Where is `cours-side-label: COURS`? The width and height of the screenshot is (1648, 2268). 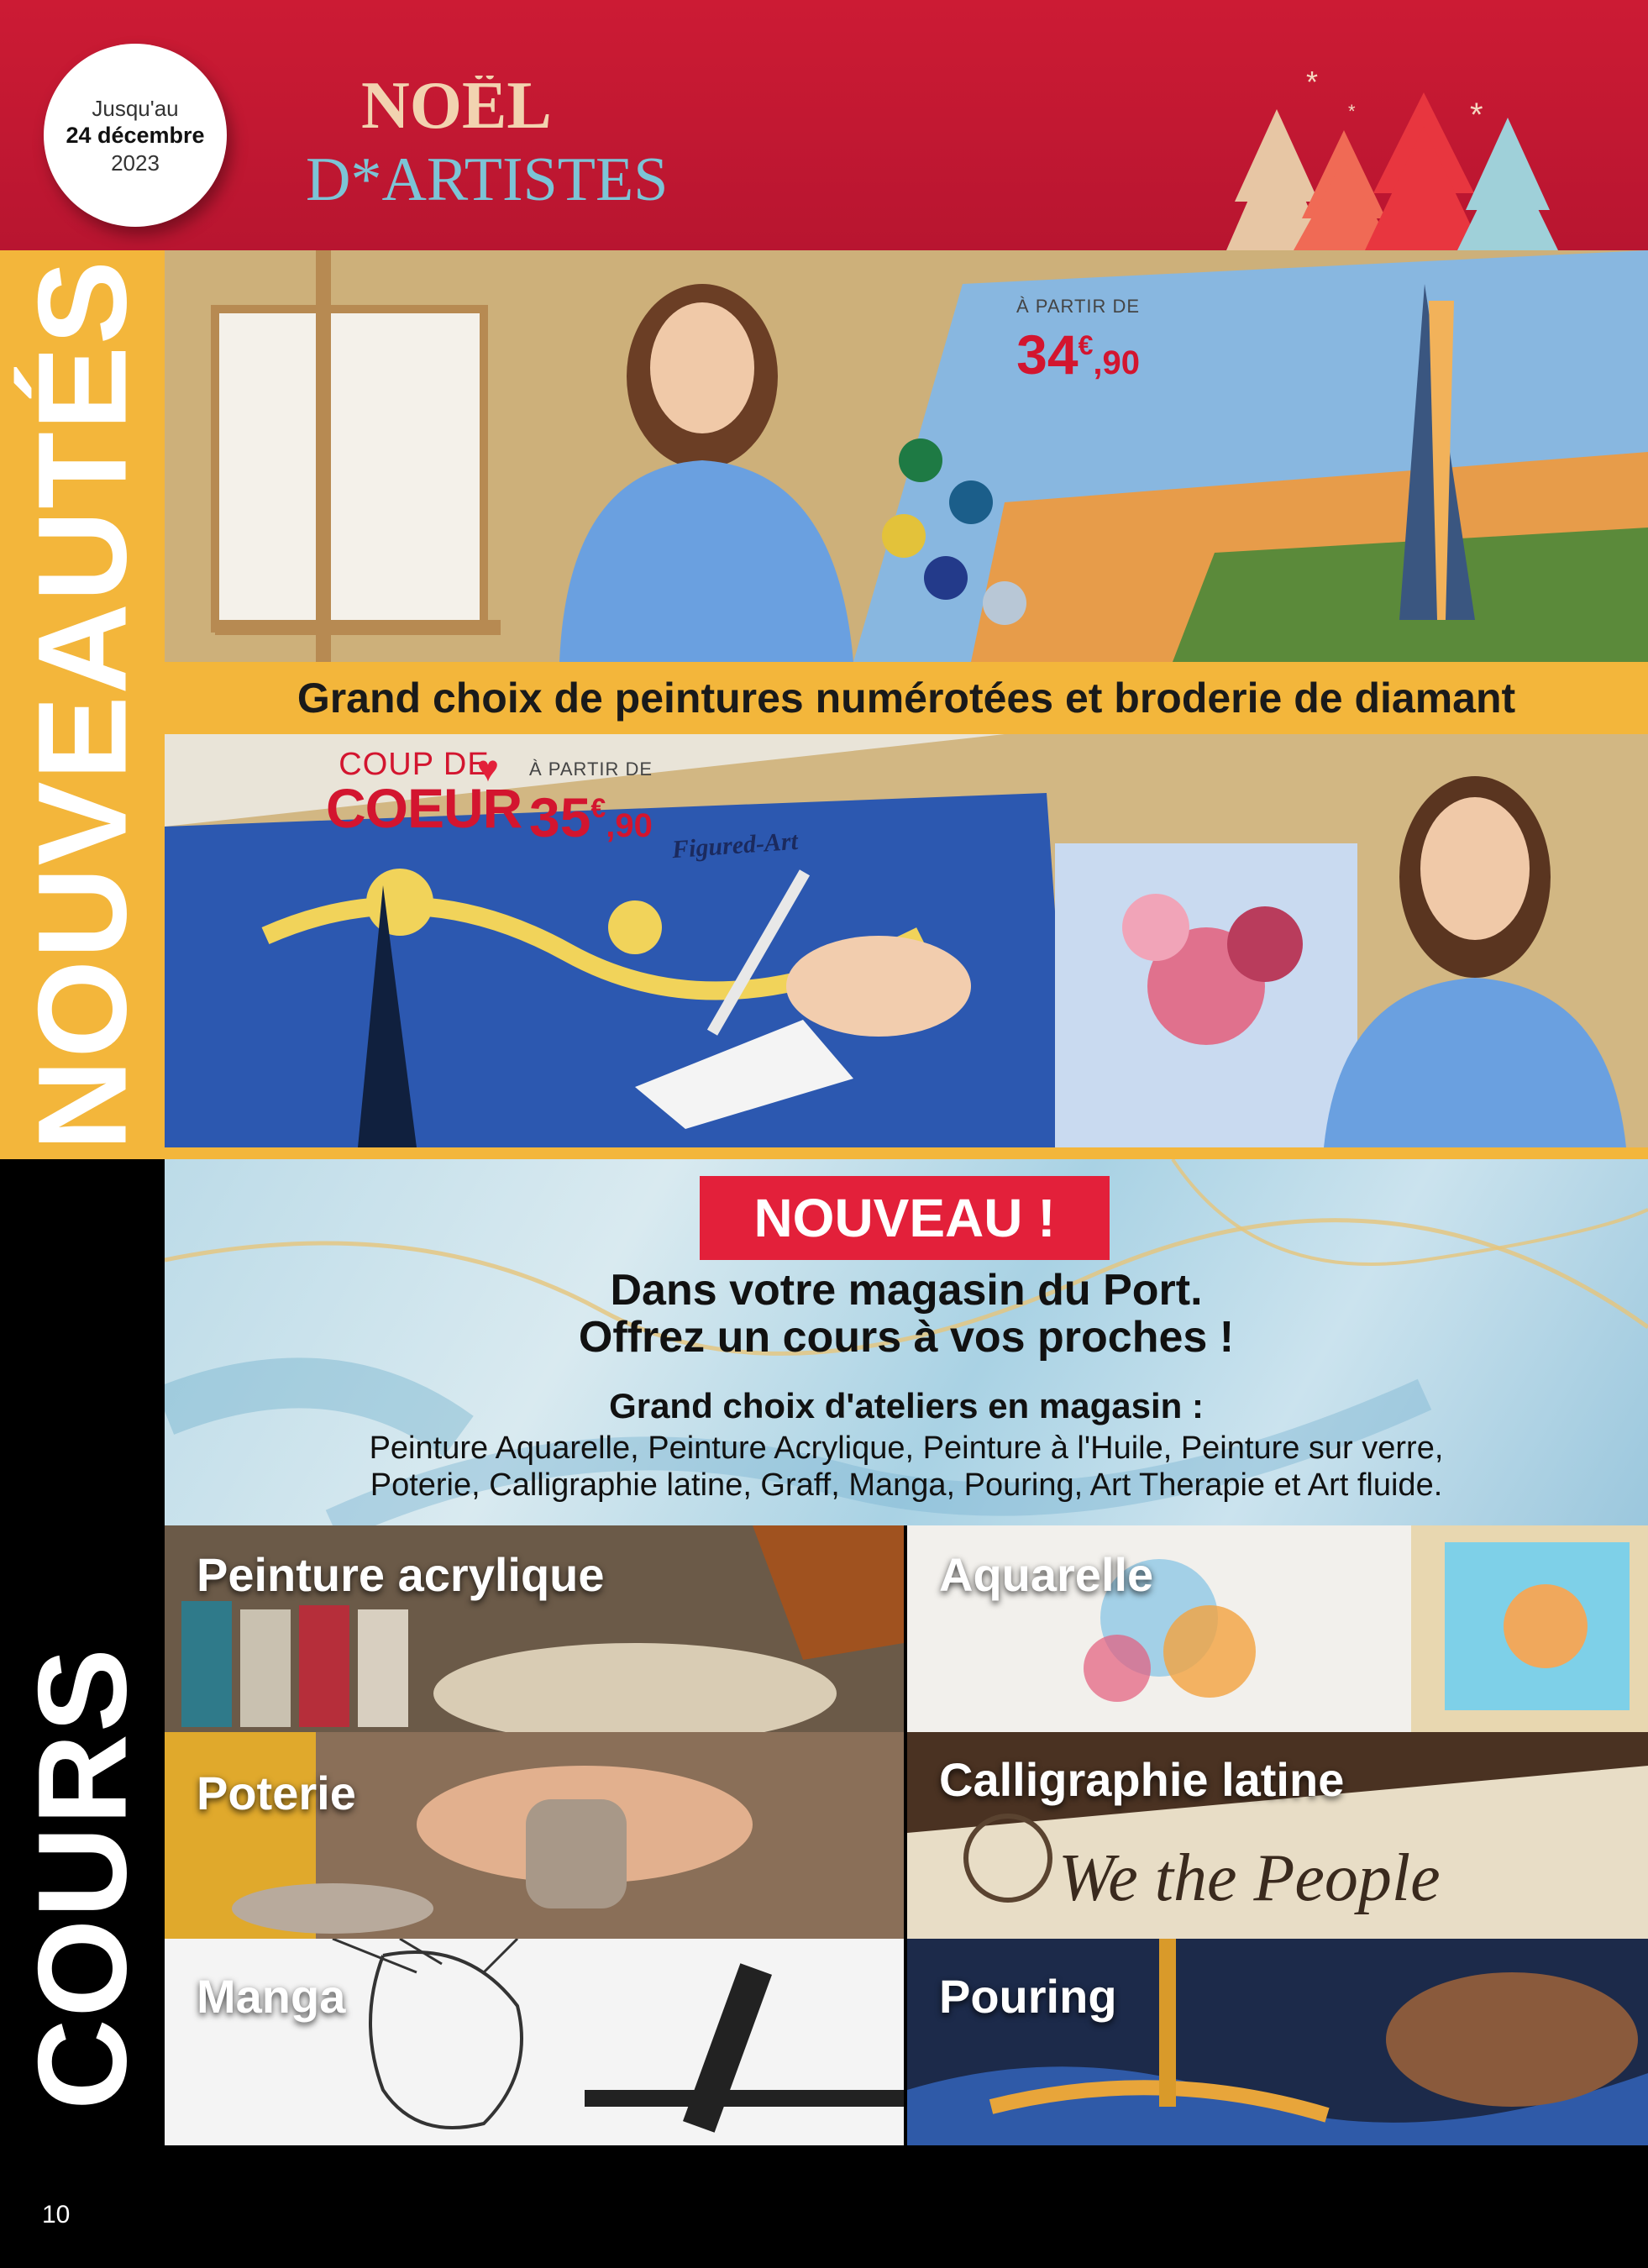 cours-side-label: COURS is located at coordinates (82, 1878).